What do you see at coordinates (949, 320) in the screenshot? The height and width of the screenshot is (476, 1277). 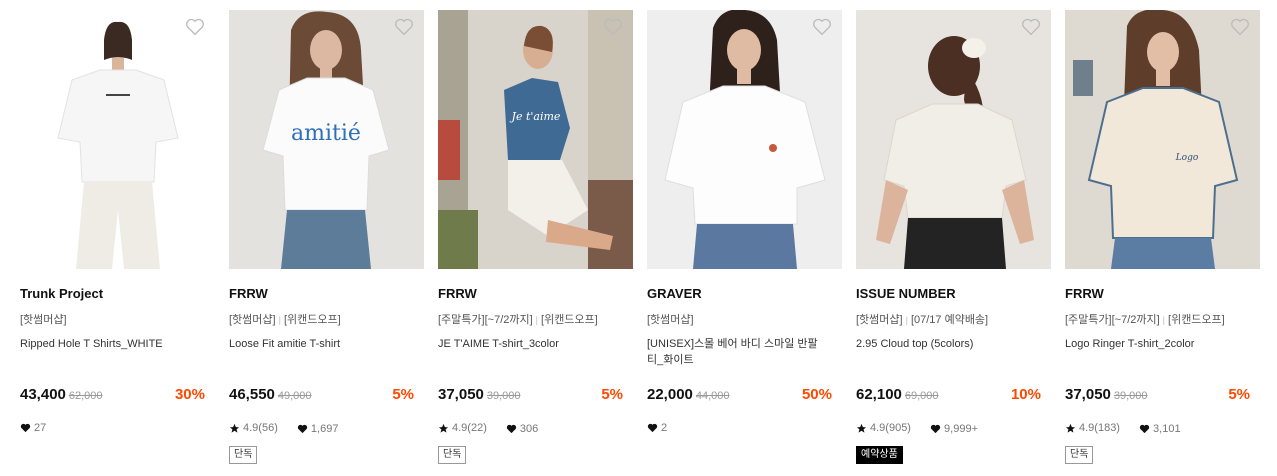 I see `tag: [07/17 예약배송]` at bounding box center [949, 320].